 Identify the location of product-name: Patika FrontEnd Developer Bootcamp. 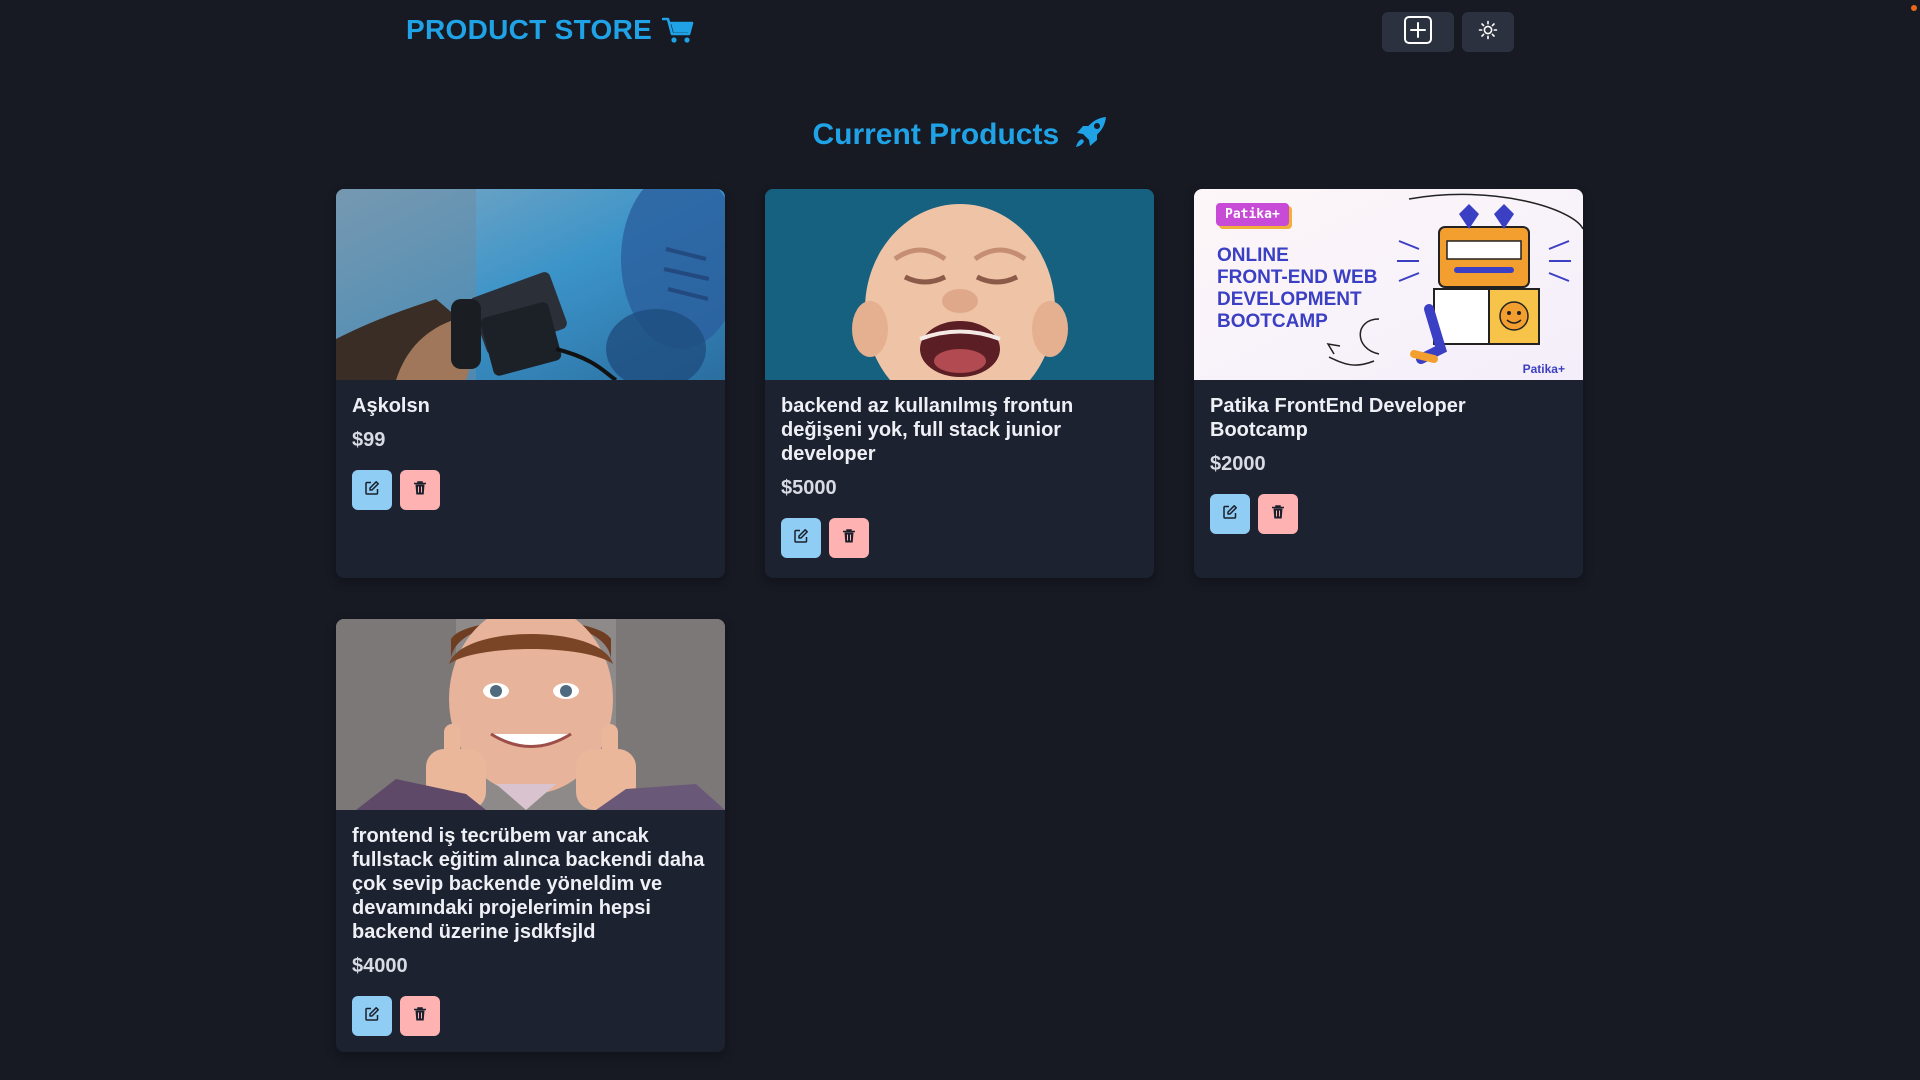
(1338, 418).